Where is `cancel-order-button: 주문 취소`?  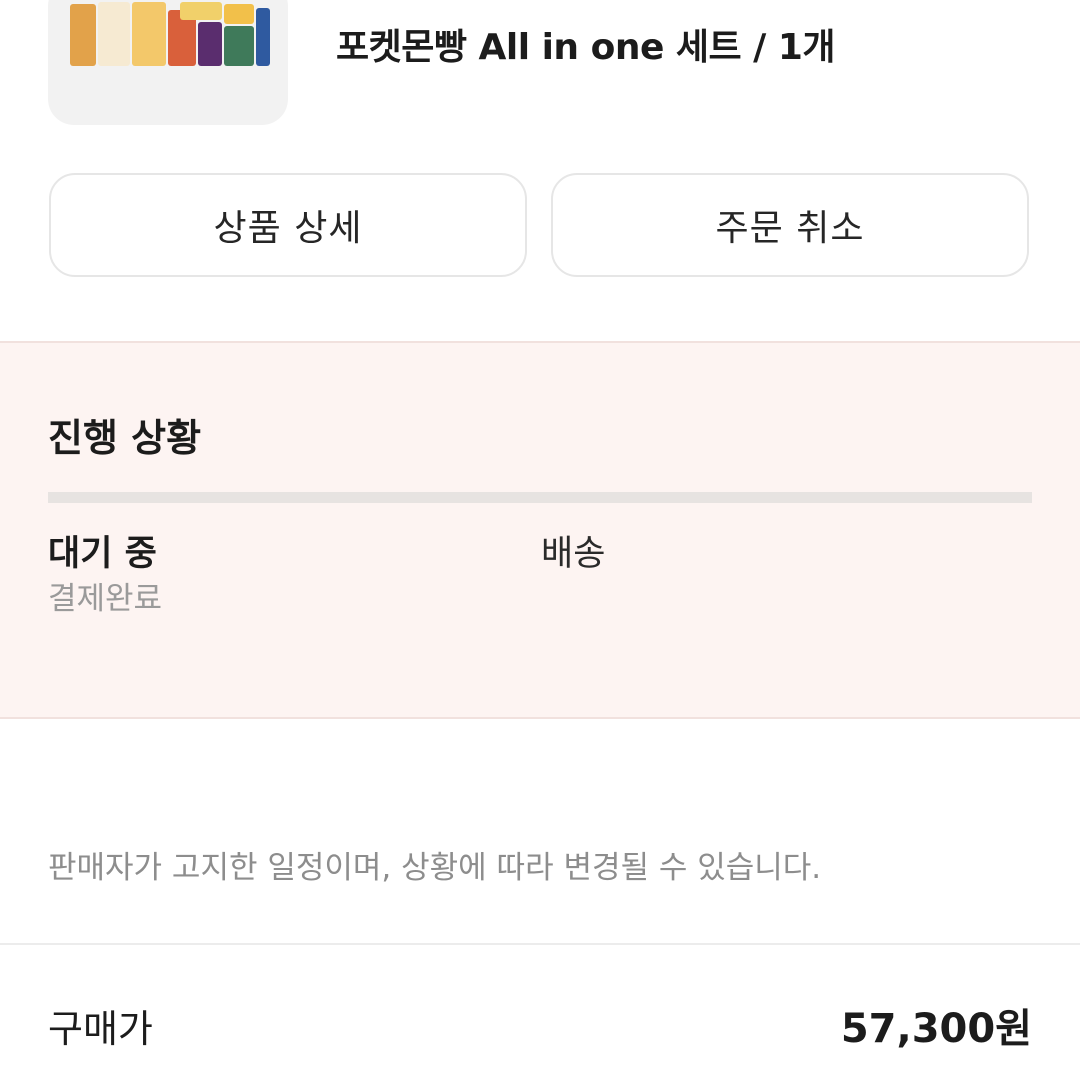 cancel-order-button: 주문 취소 is located at coordinates (790, 225).